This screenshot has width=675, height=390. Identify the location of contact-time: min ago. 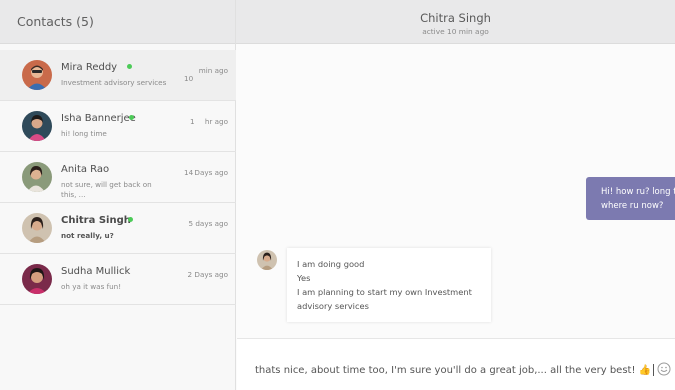
(213, 70).